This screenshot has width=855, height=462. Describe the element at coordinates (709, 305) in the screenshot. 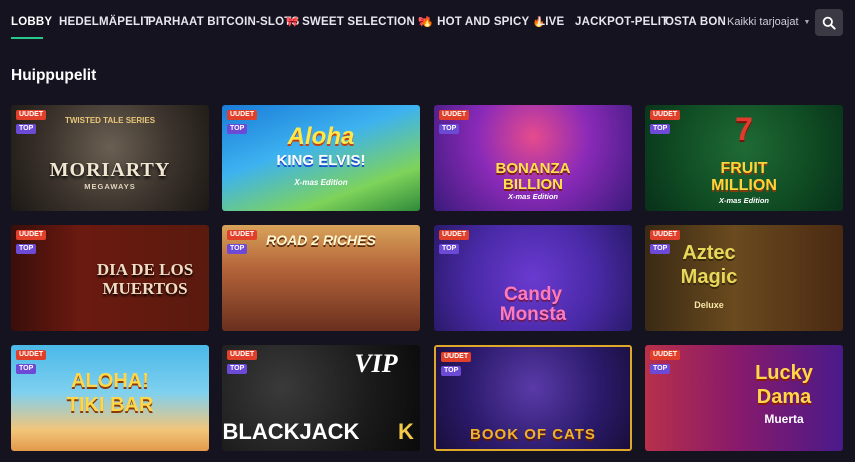

I see `game-edition: Deluxe` at that location.